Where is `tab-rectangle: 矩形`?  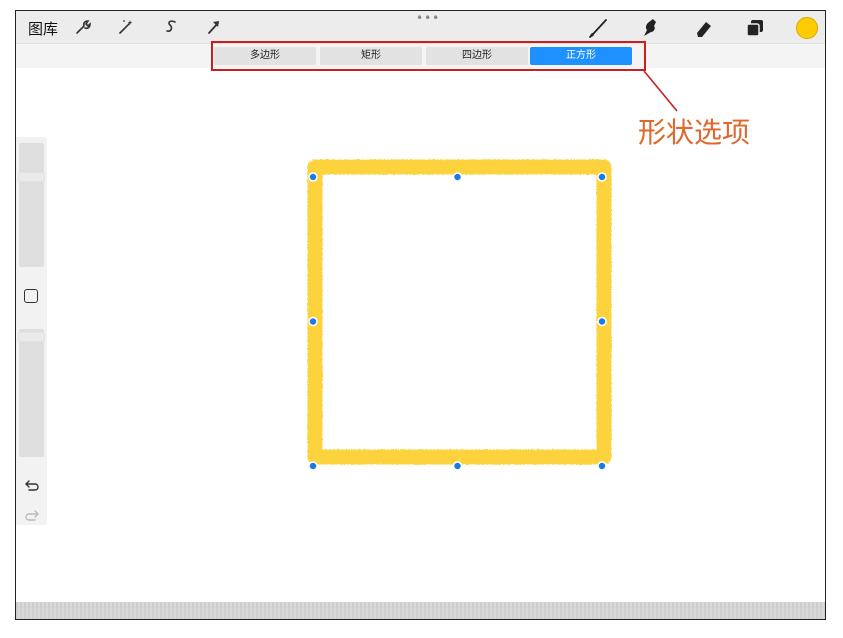
tab-rectangle: 矩形 is located at coordinates (371, 56).